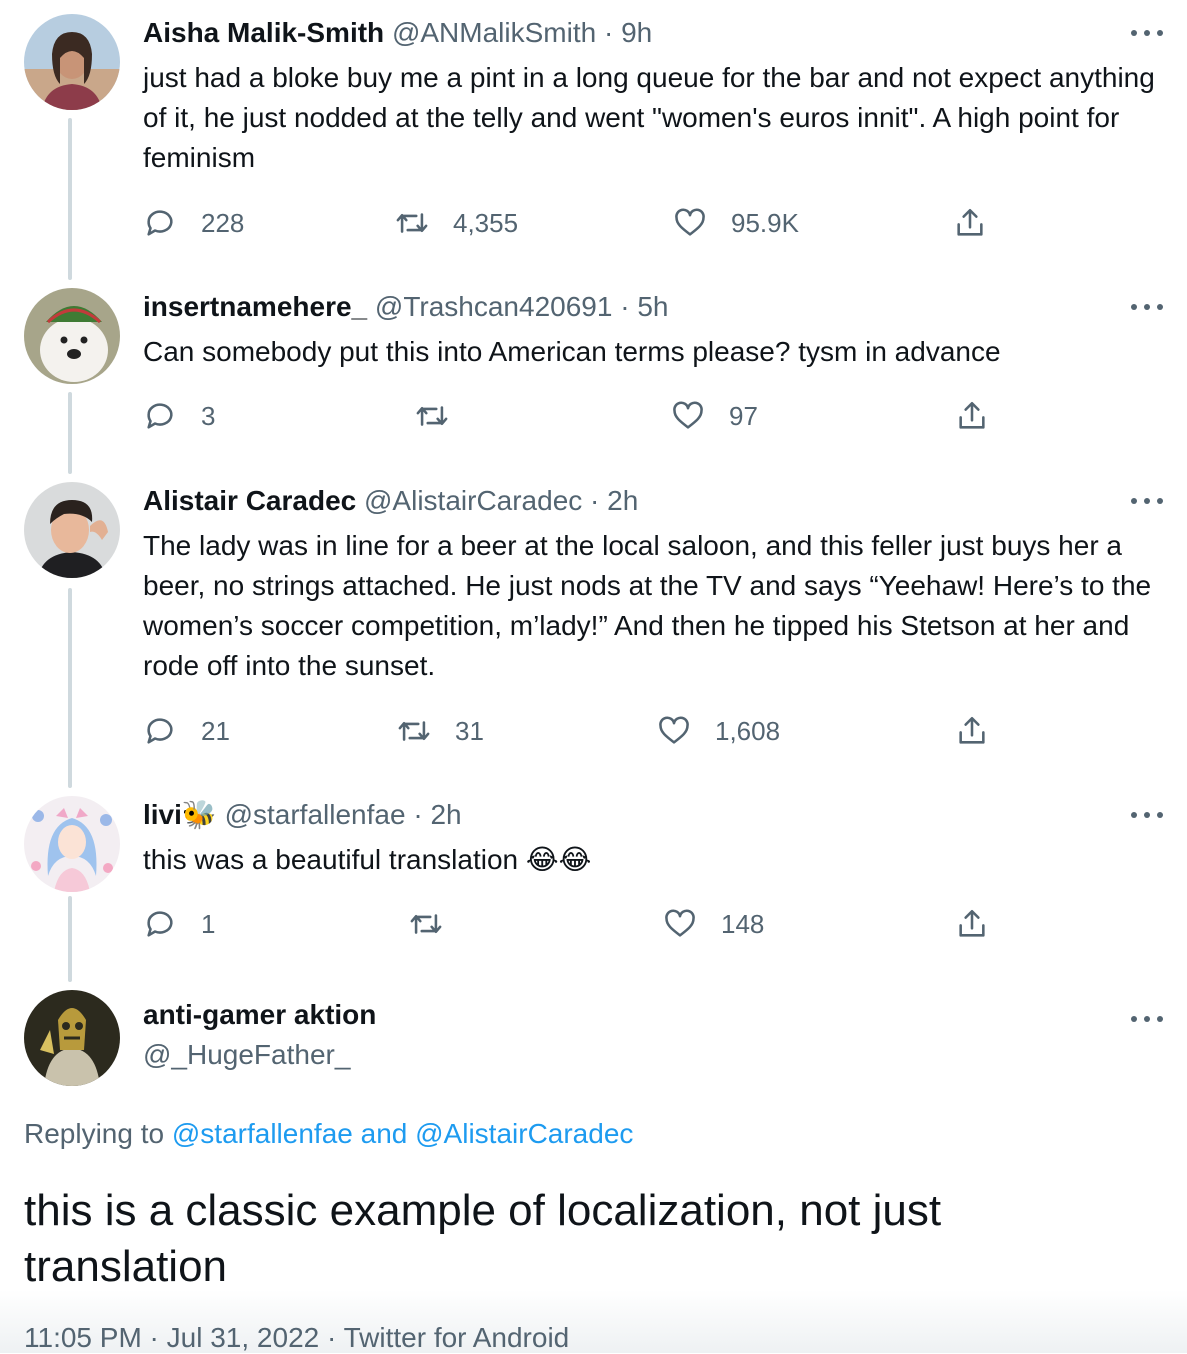 The height and width of the screenshot is (1354, 1187). I want to click on tweet-header: insertnamehere_ @Trashcan420691 · 5h, so click(405, 307).